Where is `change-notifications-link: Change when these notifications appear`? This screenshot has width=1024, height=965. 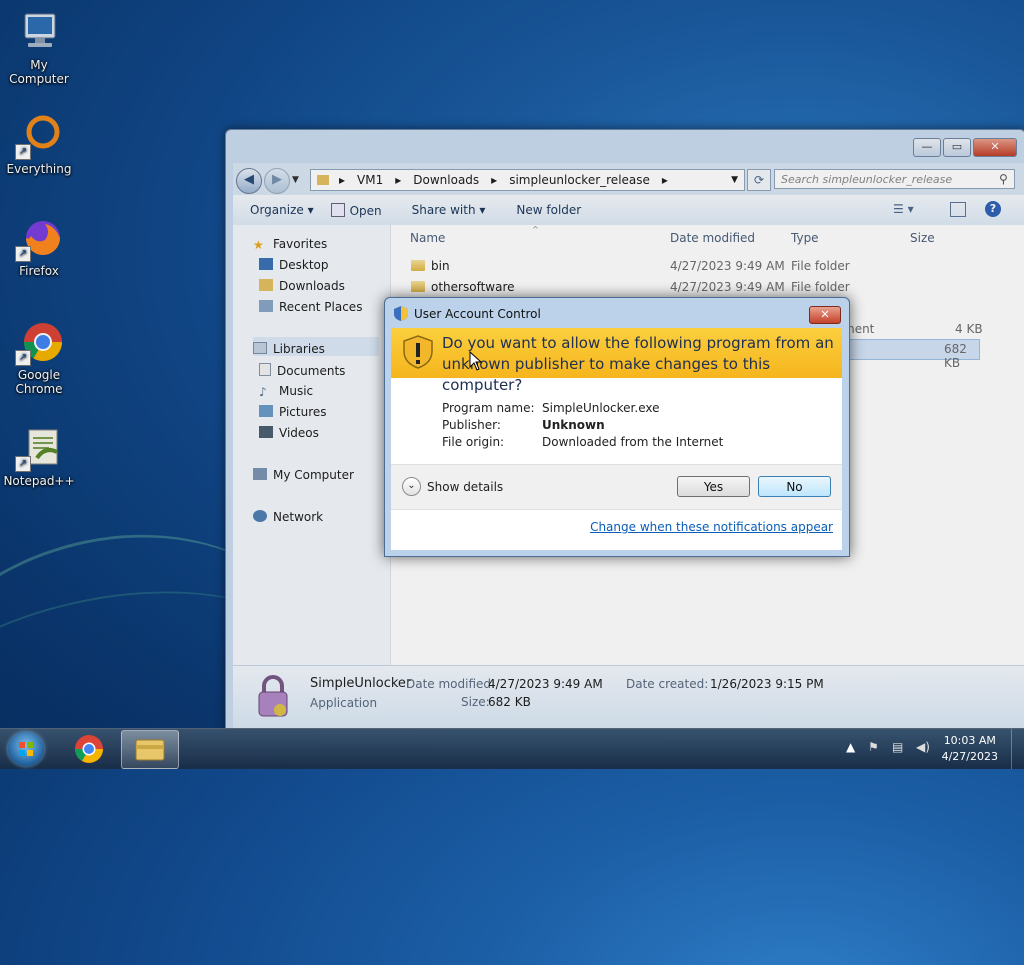
change-notifications-link: Change when these notifications appear is located at coordinates (711, 527).